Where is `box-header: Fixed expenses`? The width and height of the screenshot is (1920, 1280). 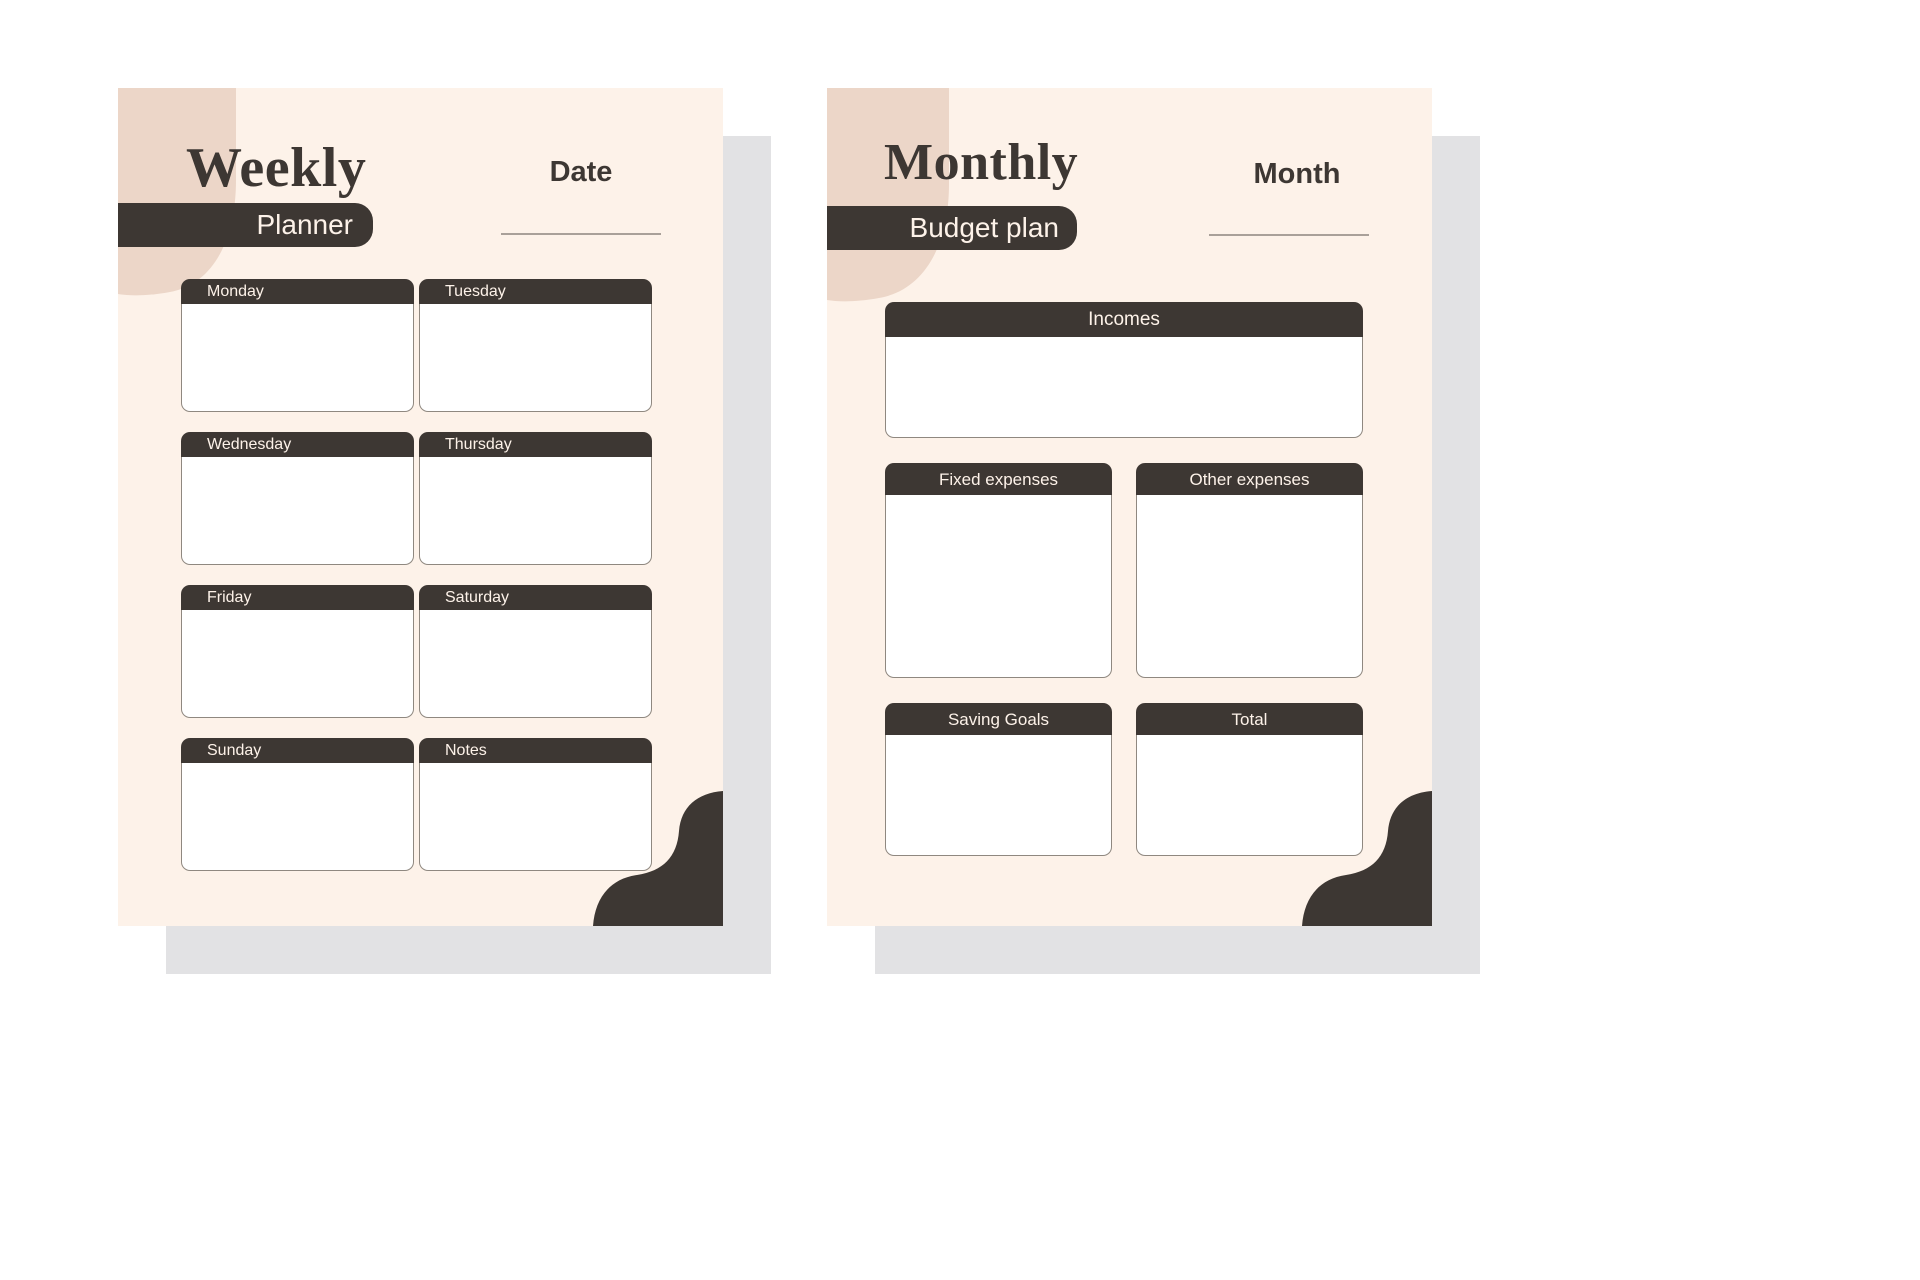
box-header: Fixed expenses is located at coordinates (998, 479).